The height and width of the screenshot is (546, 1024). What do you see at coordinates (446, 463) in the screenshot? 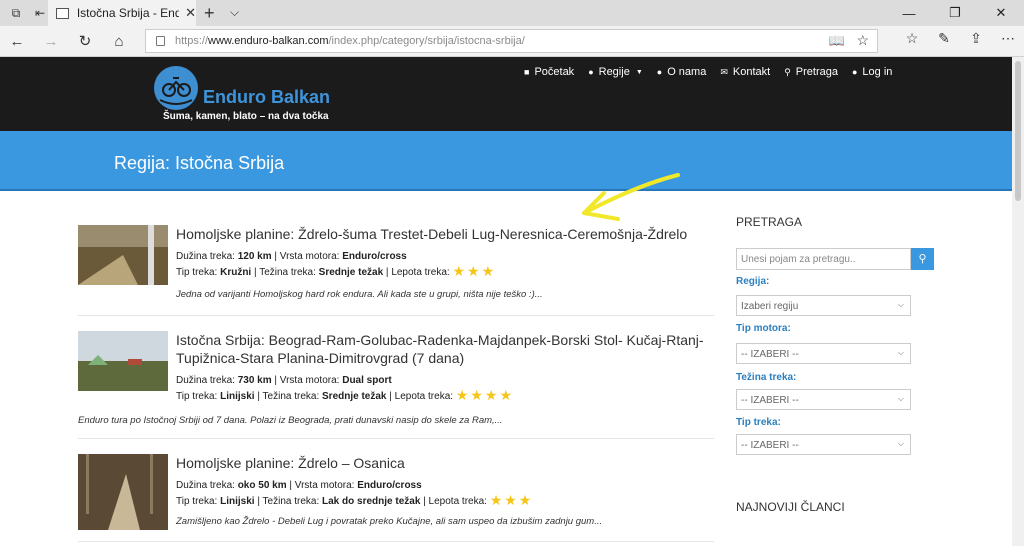
I see `article-title: Homoljske planine: Ždrelo – Osanica` at bounding box center [446, 463].